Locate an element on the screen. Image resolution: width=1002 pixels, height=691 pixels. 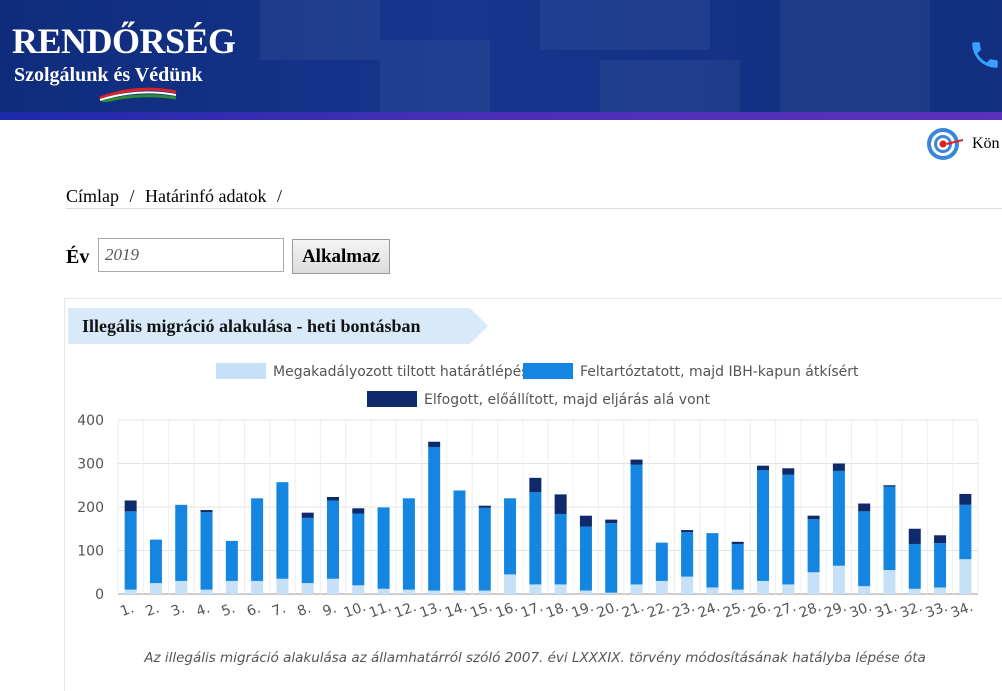
breadcrumb-home: Címlap is located at coordinates (92, 196).